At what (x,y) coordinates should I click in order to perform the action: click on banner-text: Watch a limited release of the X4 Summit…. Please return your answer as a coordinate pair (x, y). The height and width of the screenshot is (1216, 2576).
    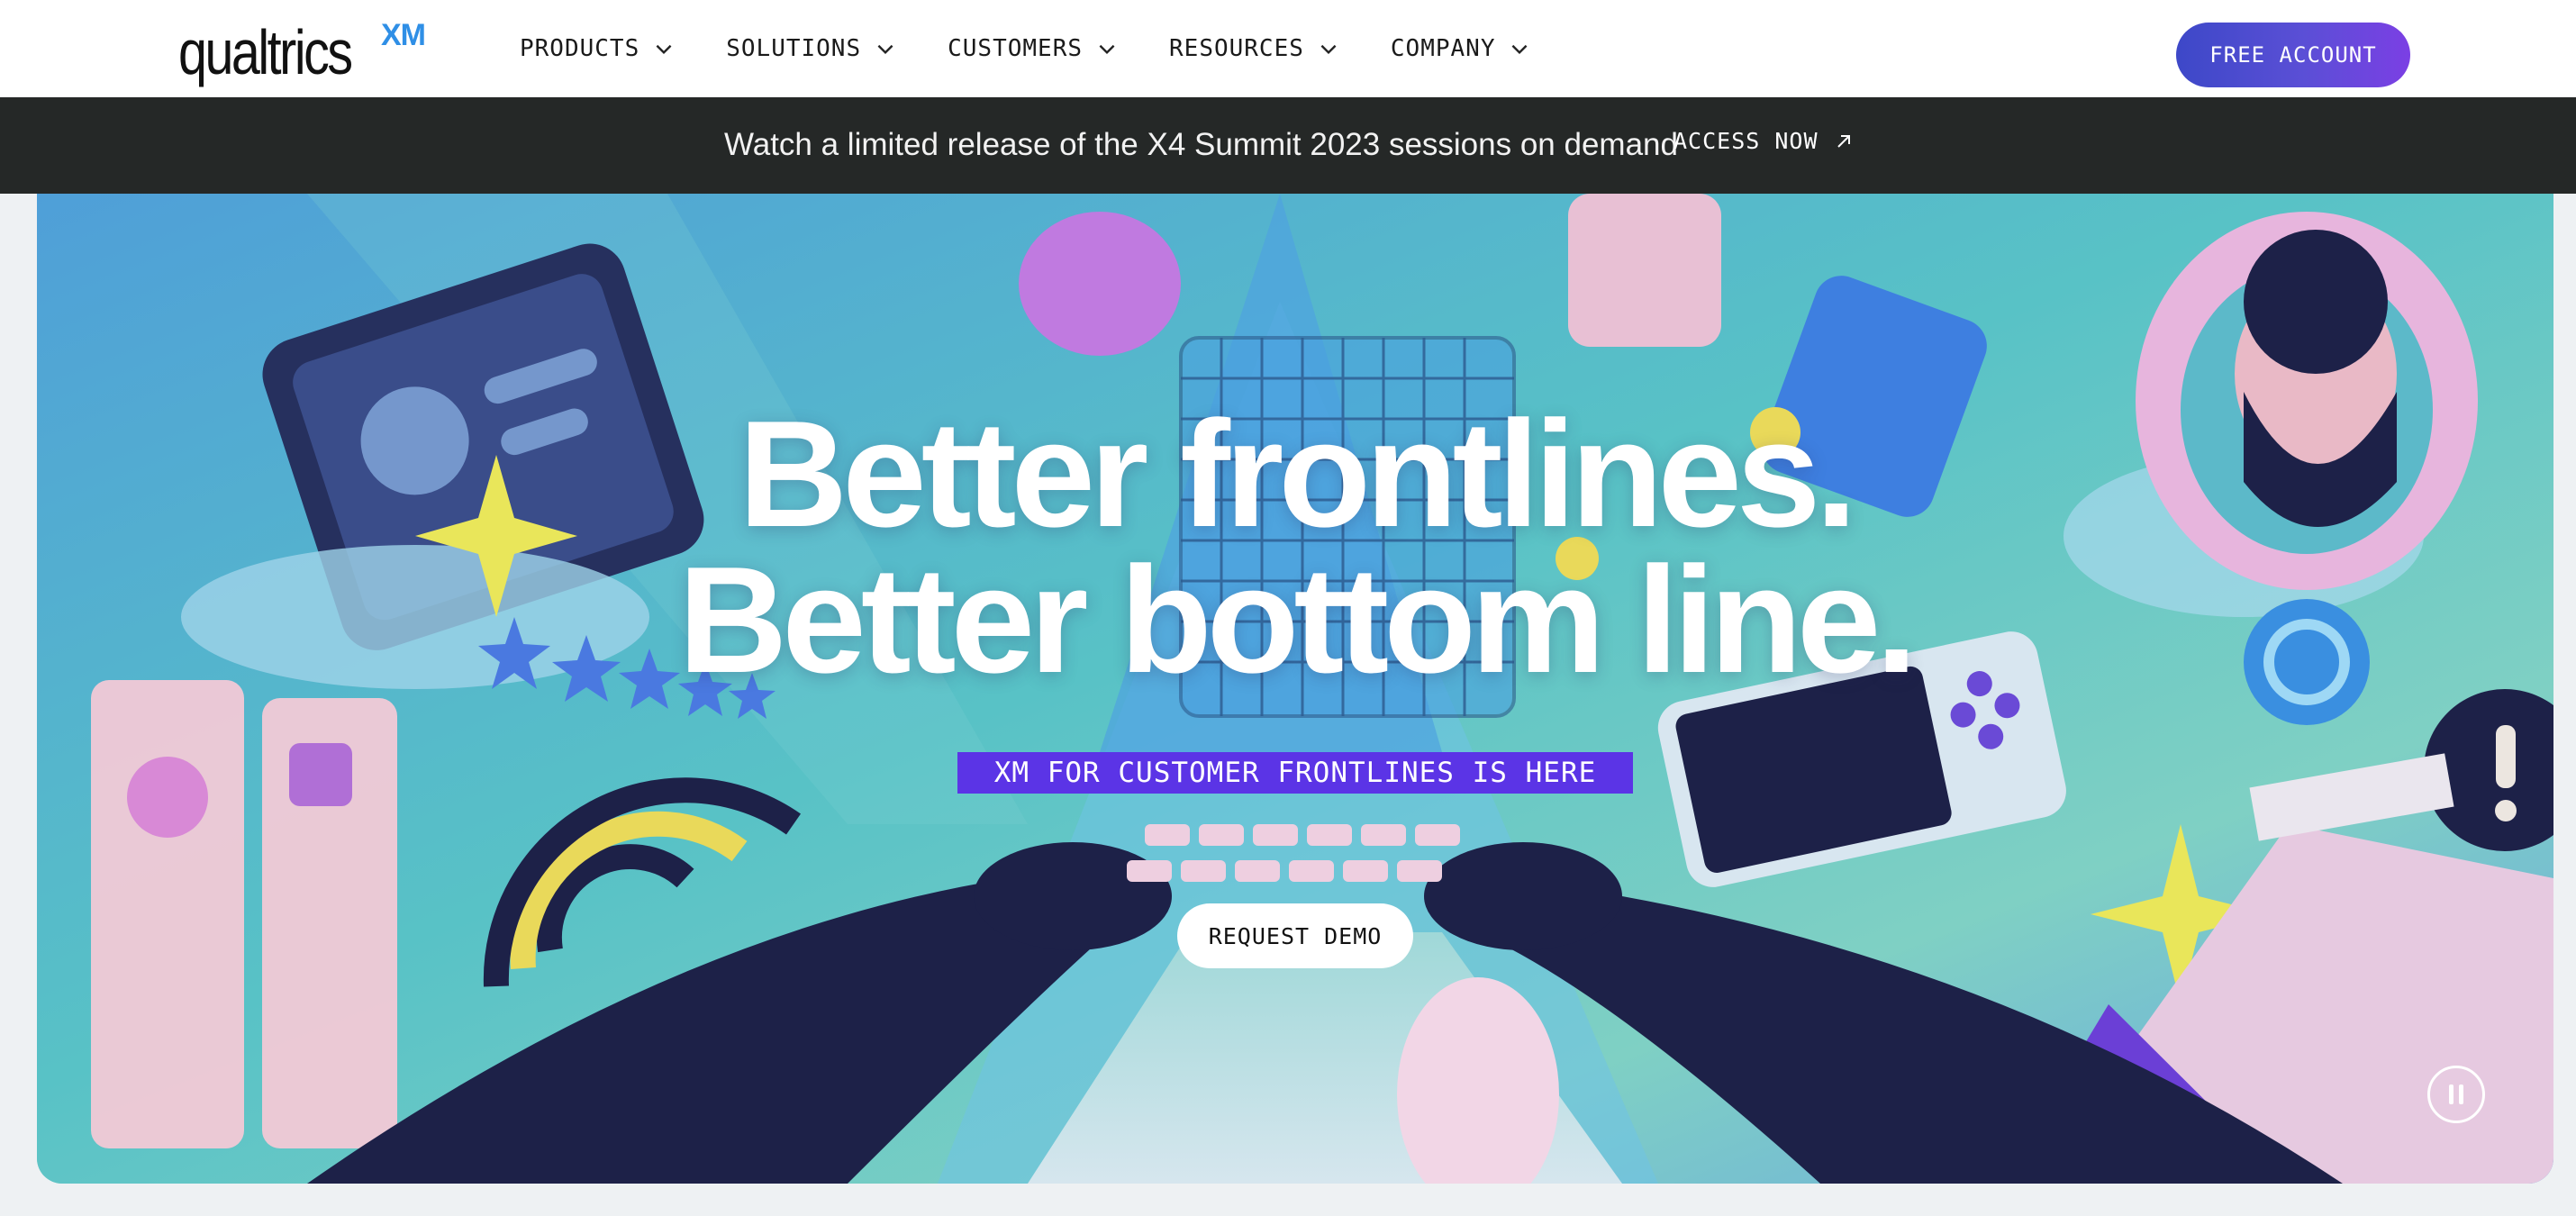
    Looking at the image, I should click on (1201, 144).